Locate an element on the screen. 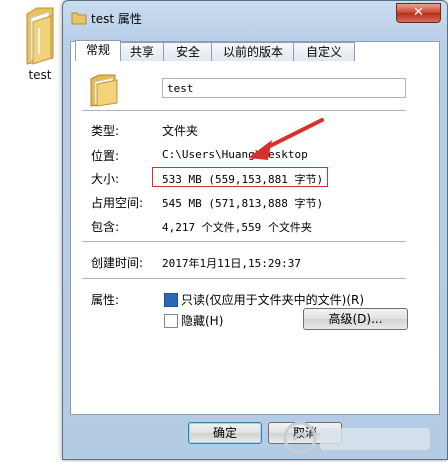  folder-name-field: test is located at coordinates (284, 88).